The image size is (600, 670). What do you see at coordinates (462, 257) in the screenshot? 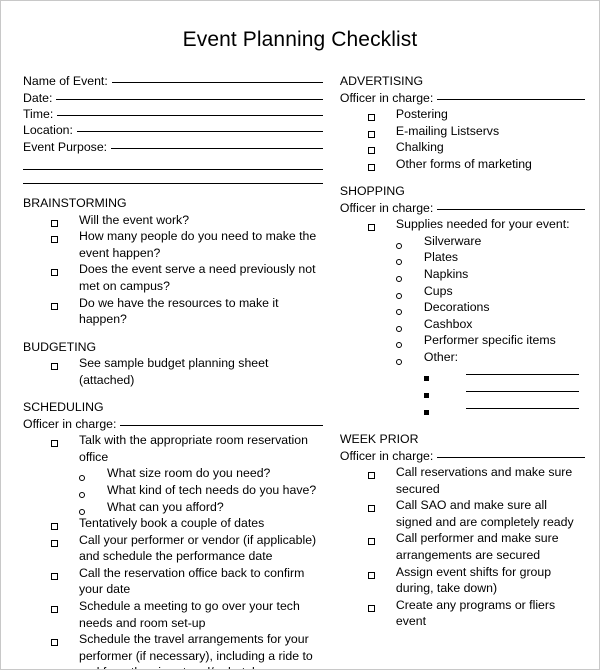
I see `checklist-subitem: Plates` at bounding box center [462, 257].